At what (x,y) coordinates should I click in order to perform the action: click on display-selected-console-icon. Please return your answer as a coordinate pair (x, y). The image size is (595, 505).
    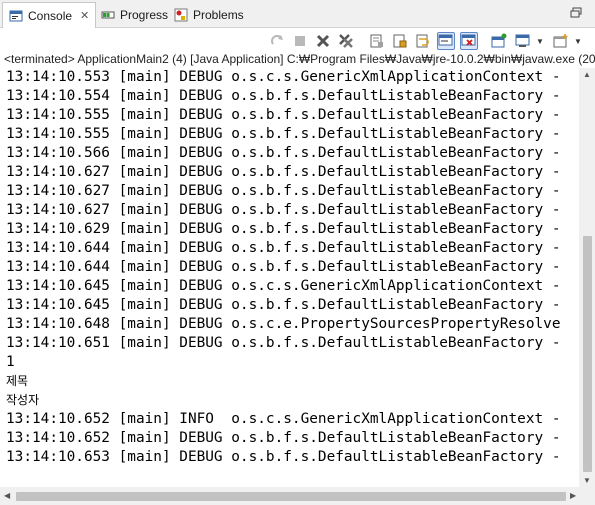
    Looking at the image, I should click on (523, 41).